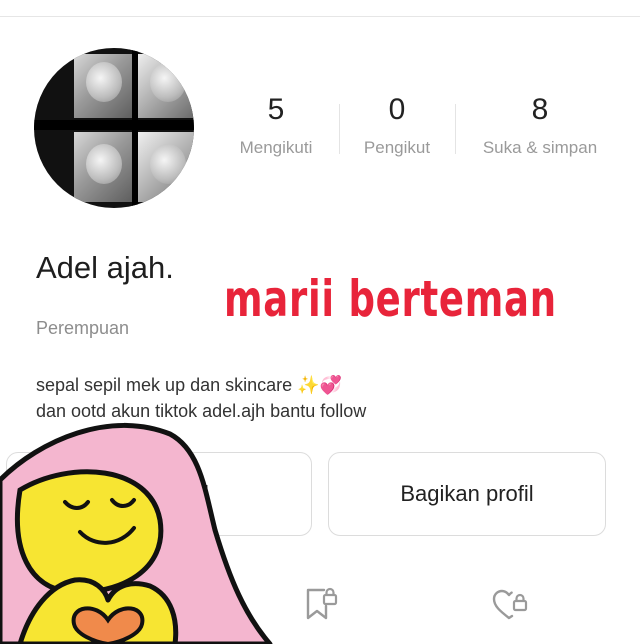 Image resolution: width=640 pixels, height=644 pixels. Describe the element at coordinates (510, 604) in the screenshot. I see `heart-lock-icon` at that location.